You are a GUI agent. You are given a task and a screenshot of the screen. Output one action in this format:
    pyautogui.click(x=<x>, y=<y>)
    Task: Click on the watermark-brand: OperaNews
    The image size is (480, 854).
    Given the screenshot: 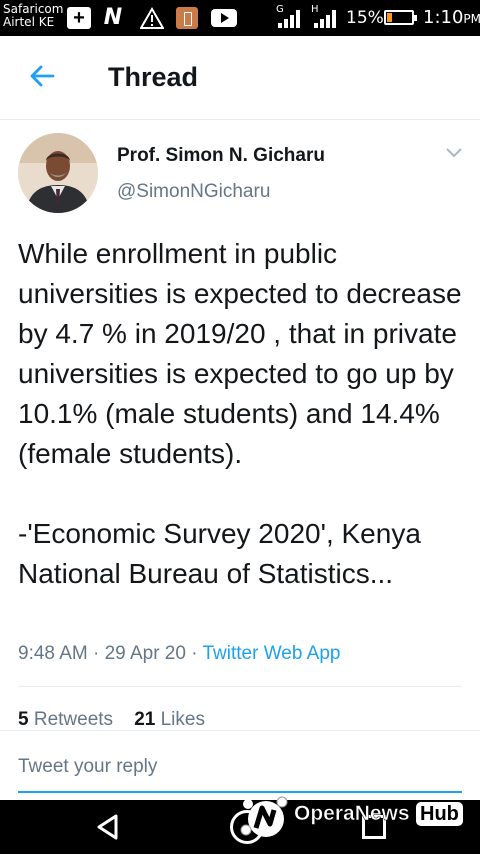 What is the action you would take?
    pyautogui.click(x=352, y=814)
    